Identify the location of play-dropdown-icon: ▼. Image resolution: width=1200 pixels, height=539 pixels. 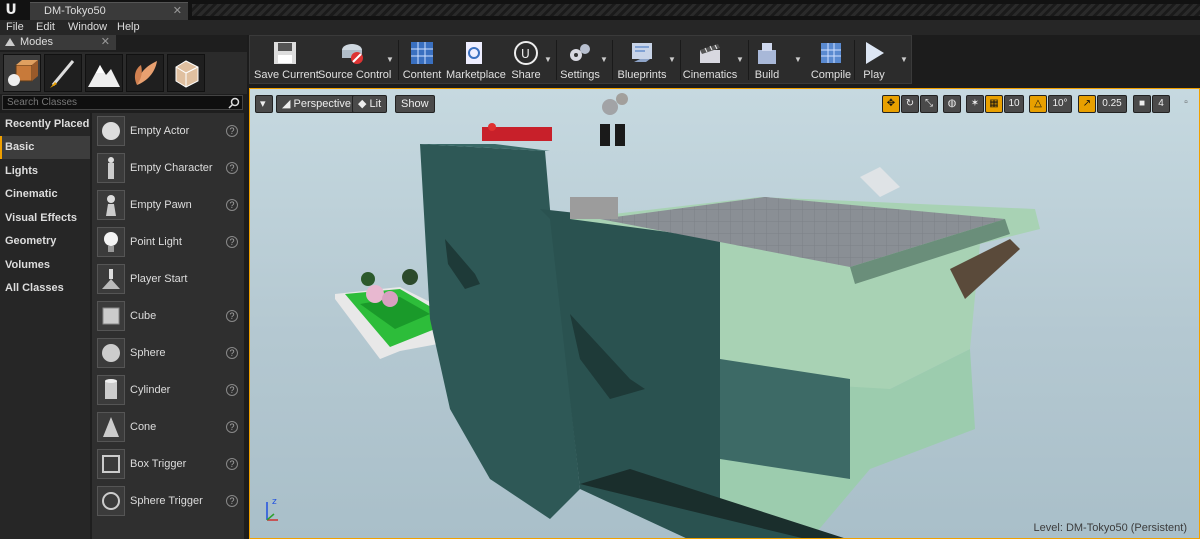
(904, 60).